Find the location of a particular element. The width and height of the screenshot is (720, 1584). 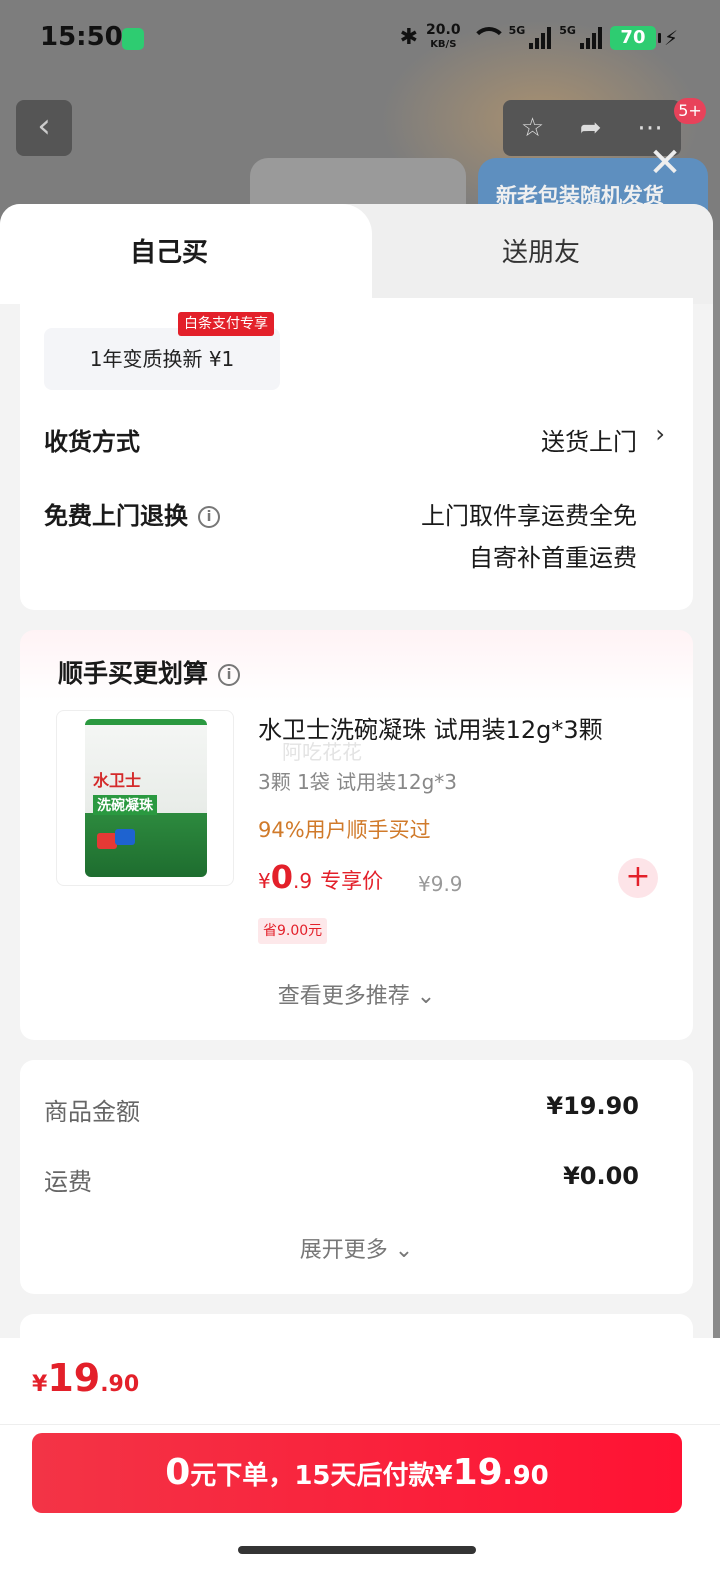

wechat-notification-icon is located at coordinates (133, 39).